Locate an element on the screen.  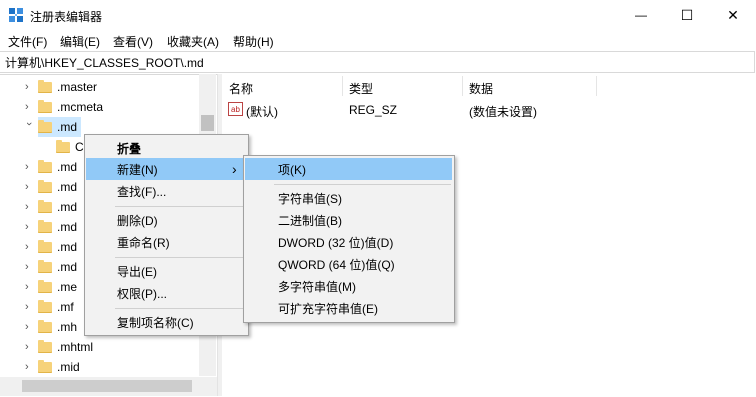
tree-vertical-scroll-thumb is located at coordinates (207, 123).